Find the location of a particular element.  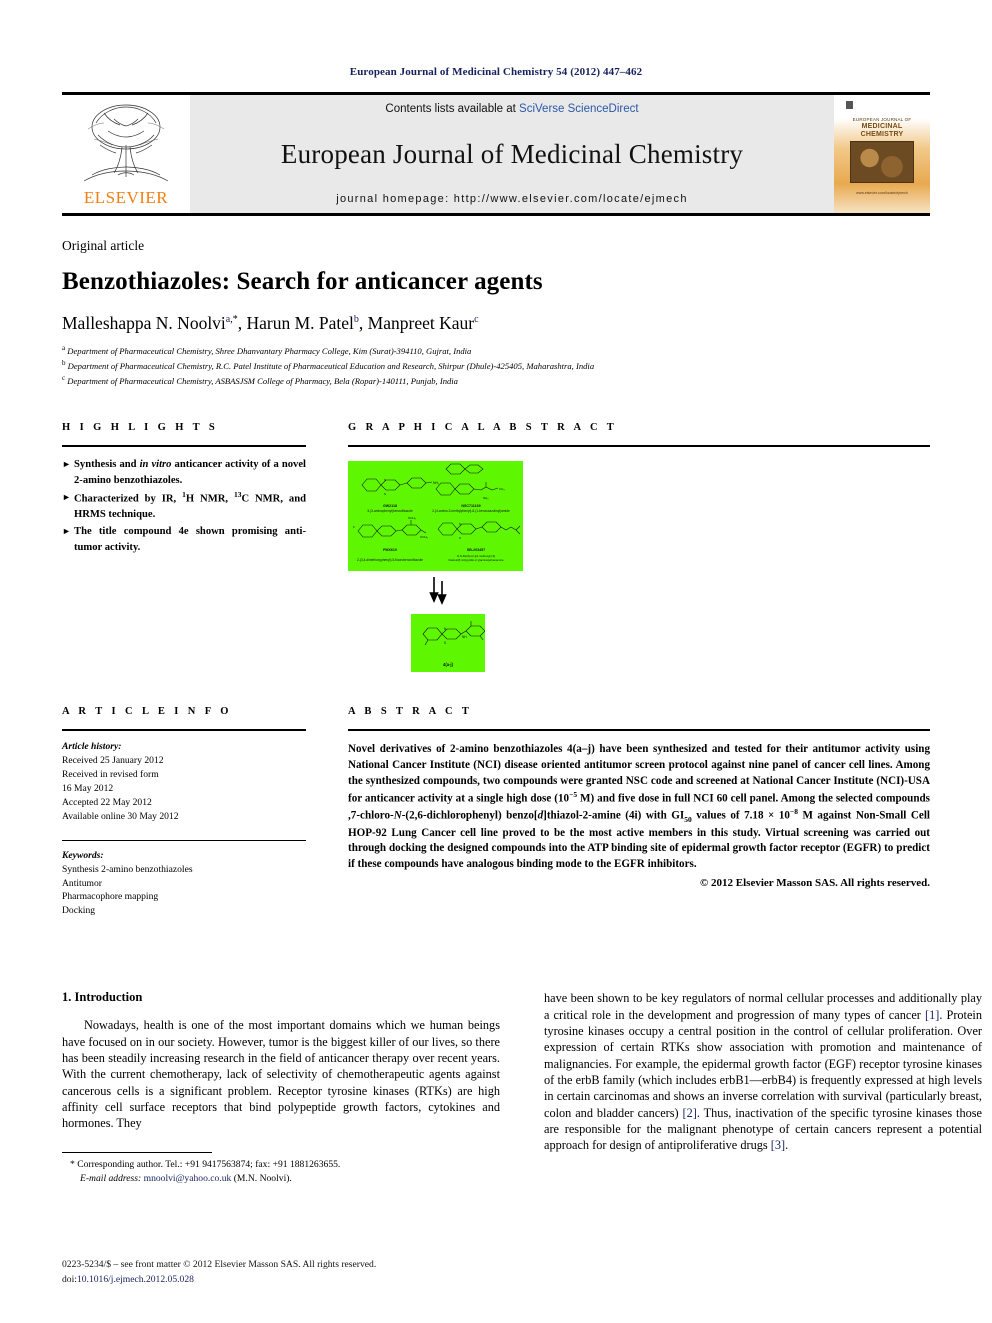

graphical-abstract-heading: G R A P H I C A L A B S T R A C T is located at coordinates (483, 428).